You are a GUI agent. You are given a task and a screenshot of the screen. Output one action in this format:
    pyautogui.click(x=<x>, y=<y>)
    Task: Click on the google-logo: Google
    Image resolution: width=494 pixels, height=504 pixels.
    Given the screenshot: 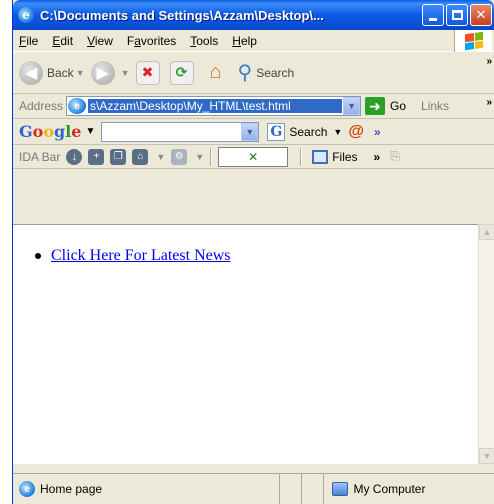 What is the action you would take?
    pyautogui.click(x=50, y=131)
    